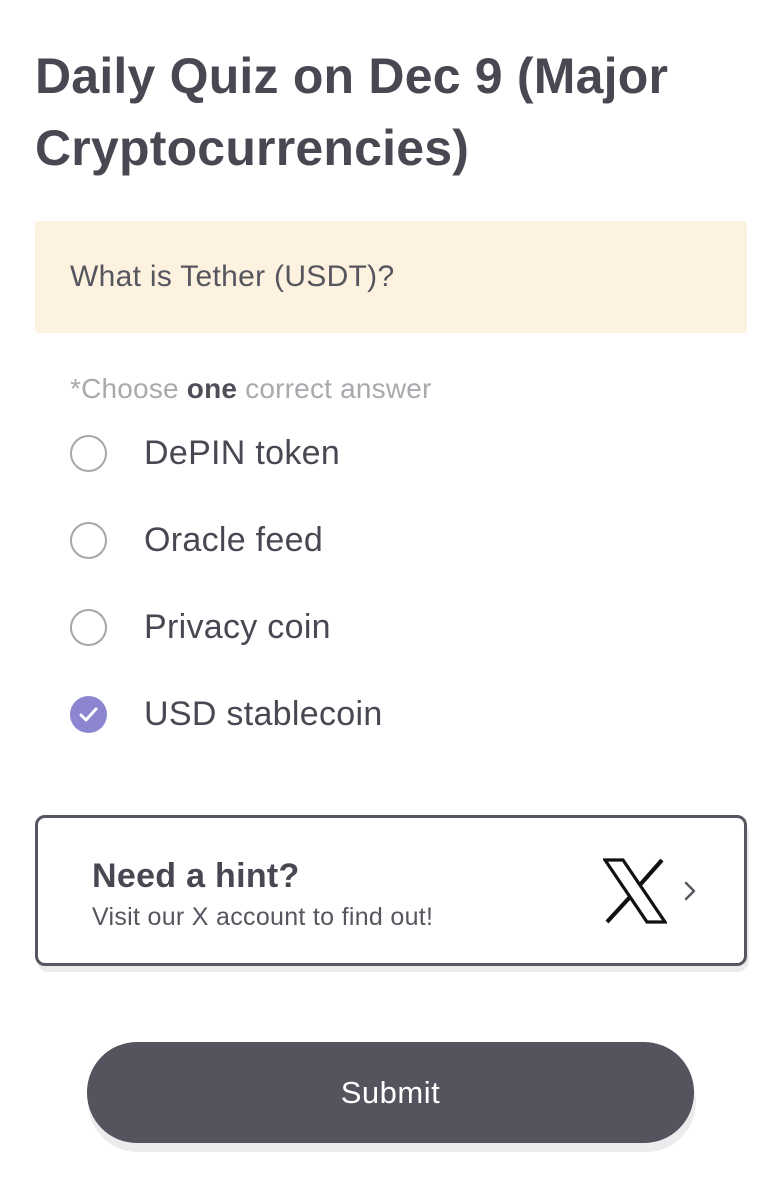  Describe the element at coordinates (334, 388) in the screenshot. I see `instruction-suffix: correct answer` at that location.